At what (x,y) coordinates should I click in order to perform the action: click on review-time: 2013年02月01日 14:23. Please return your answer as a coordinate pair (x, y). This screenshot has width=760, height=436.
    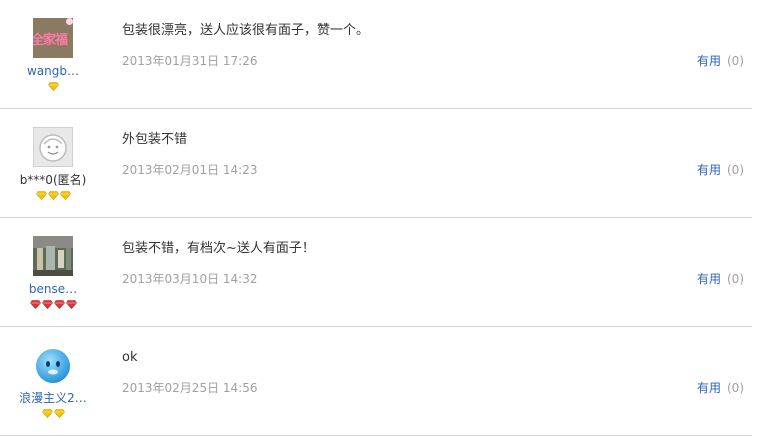
    Looking at the image, I should click on (190, 170).